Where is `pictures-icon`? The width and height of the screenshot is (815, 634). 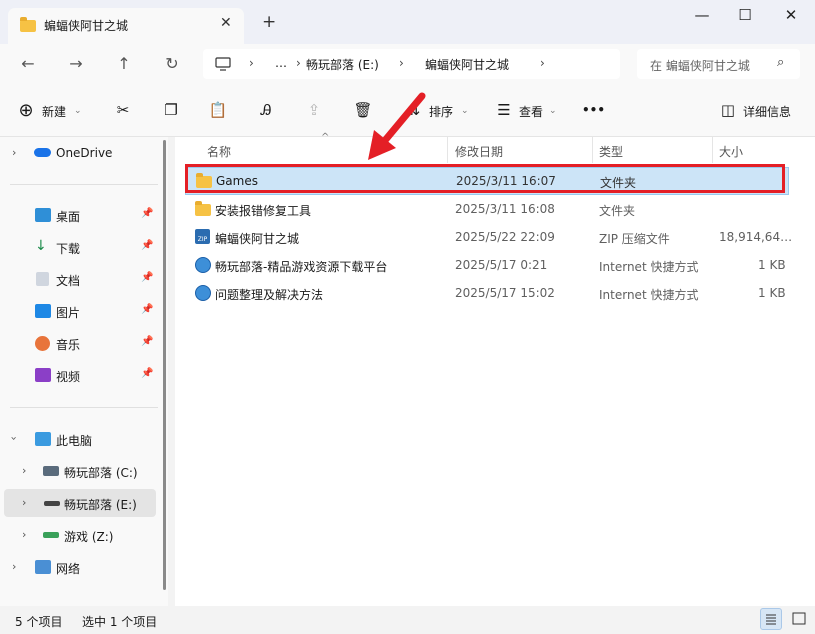 pictures-icon is located at coordinates (43, 311).